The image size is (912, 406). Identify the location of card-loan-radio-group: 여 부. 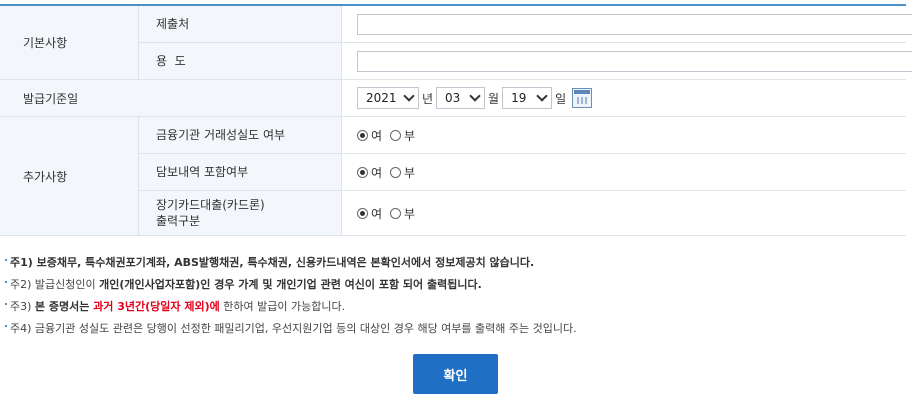
(631, 213).